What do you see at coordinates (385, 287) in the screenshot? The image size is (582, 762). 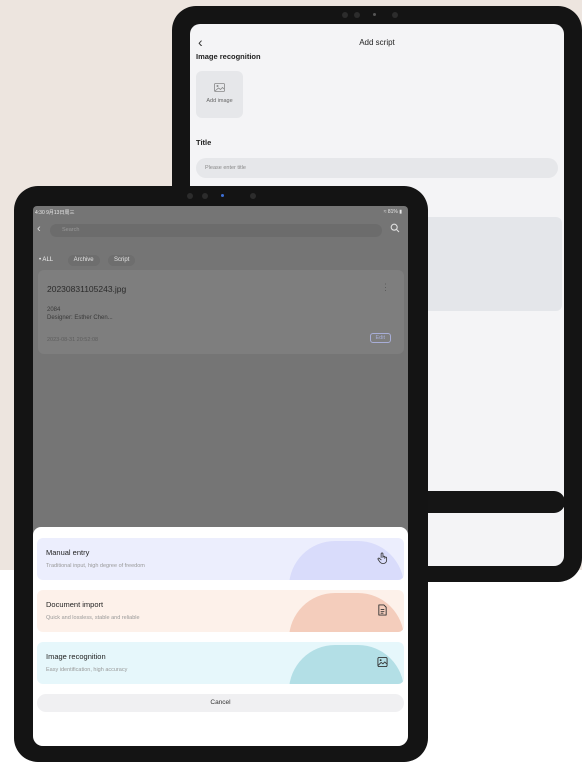 I see `more-icon: ⋮` at bounding box center [385, 287].